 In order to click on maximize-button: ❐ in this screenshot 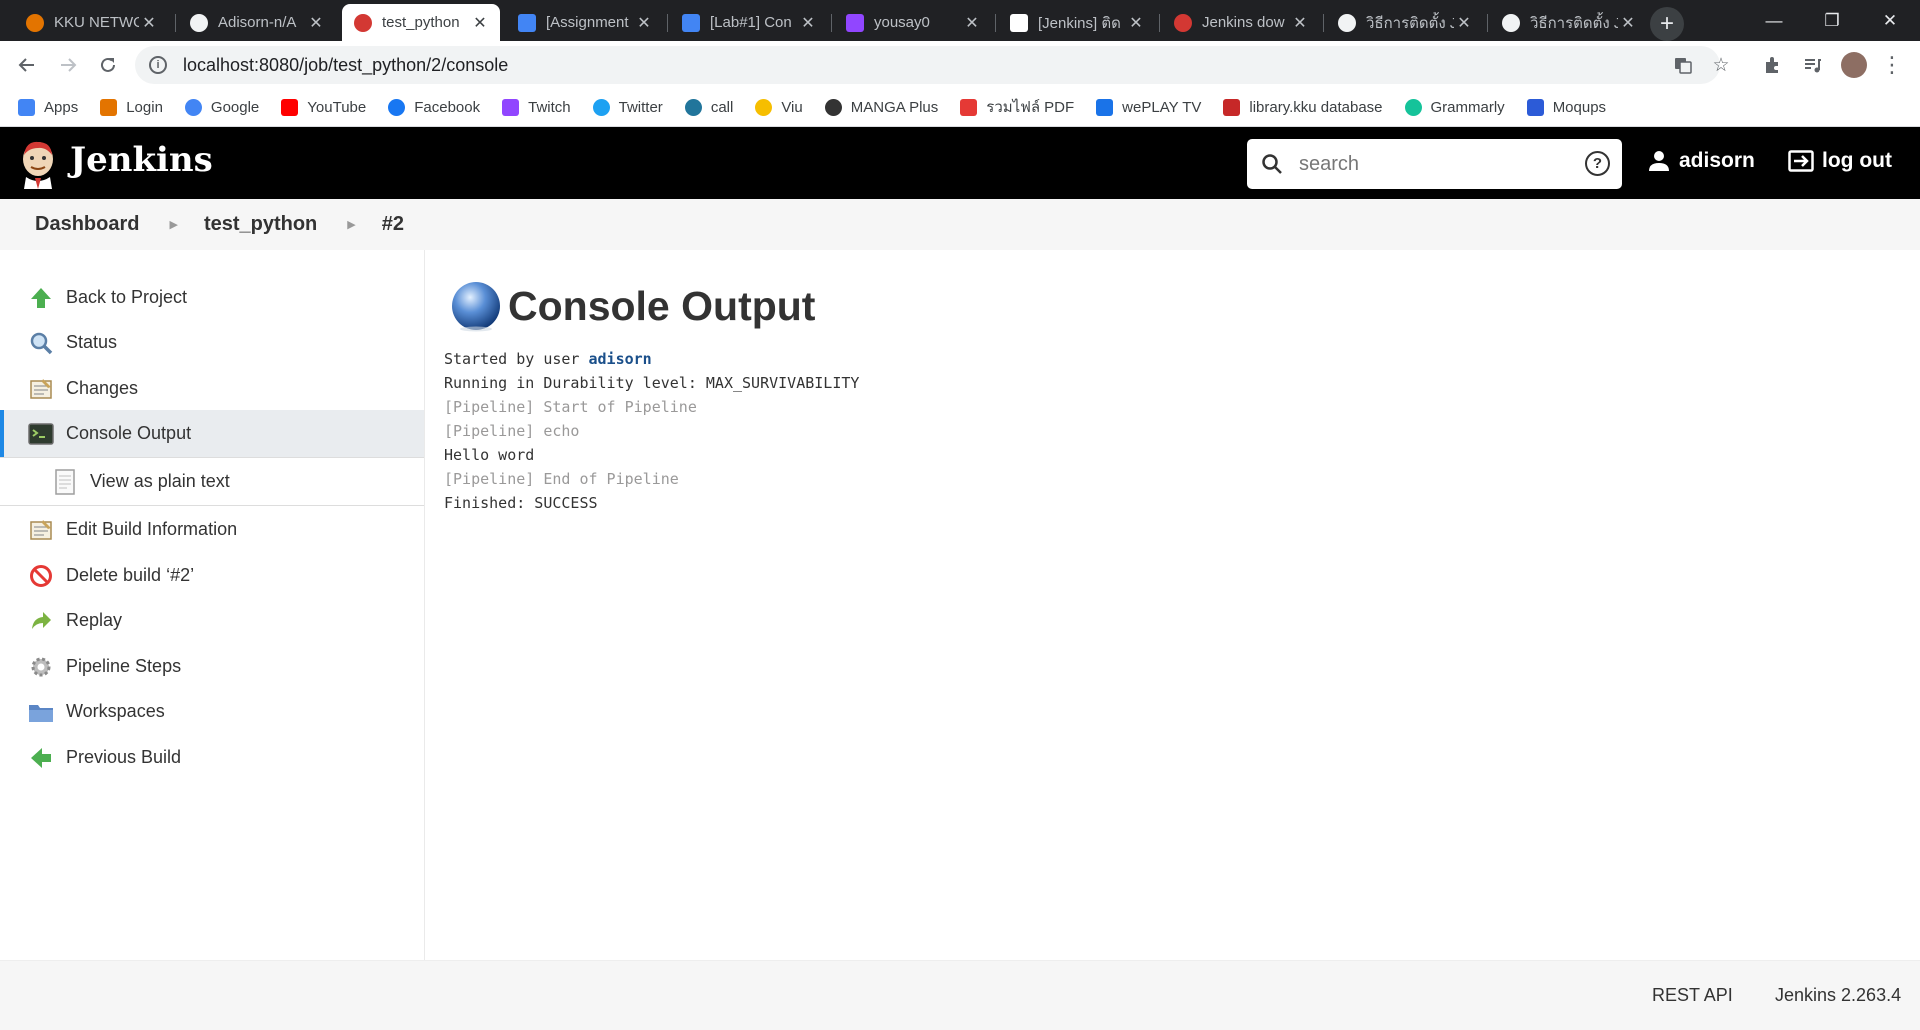, I will do `click(1832, 20)`.